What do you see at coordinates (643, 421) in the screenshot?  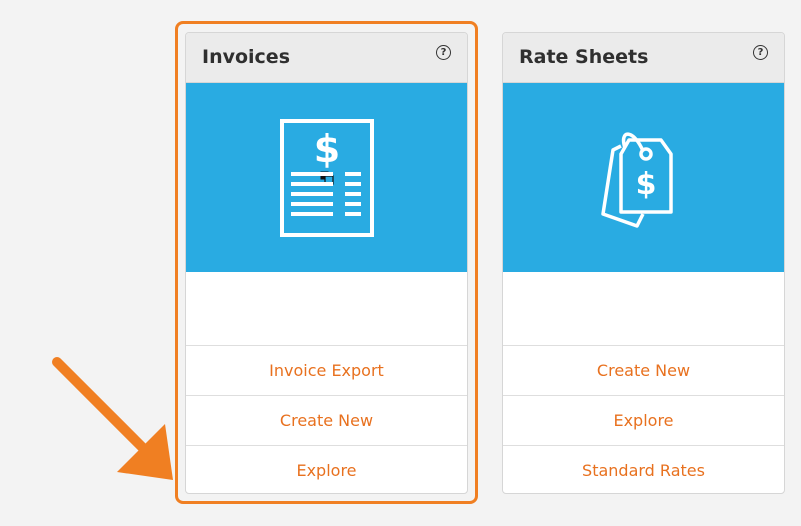 I see `rate-sheets-explore-link: Explore` at bounding box center [643, 421].